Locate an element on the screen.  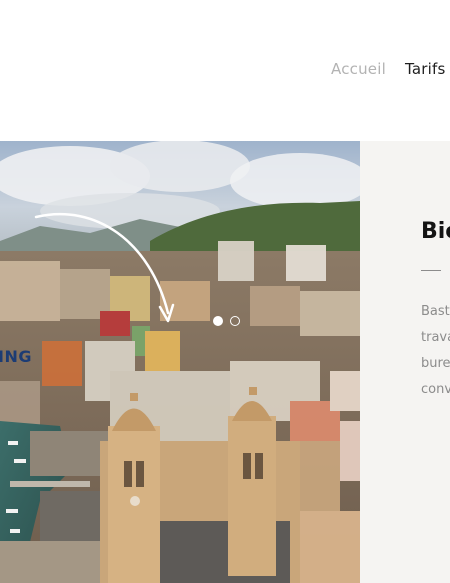
intro-text-line: bure is located at coordinates (435, 363).